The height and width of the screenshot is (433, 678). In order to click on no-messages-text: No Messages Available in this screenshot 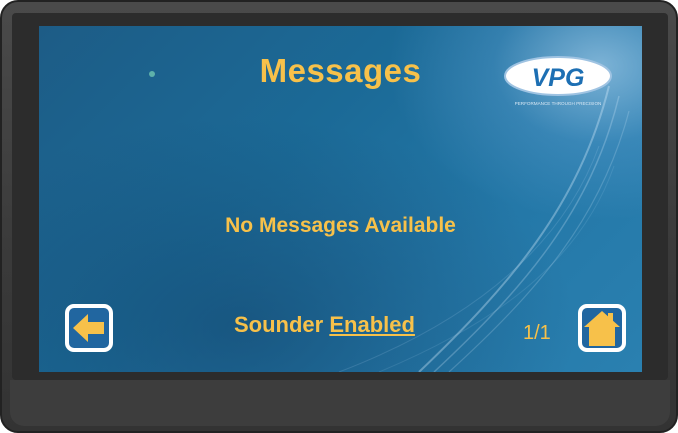, I will do `click(340, 225)`.